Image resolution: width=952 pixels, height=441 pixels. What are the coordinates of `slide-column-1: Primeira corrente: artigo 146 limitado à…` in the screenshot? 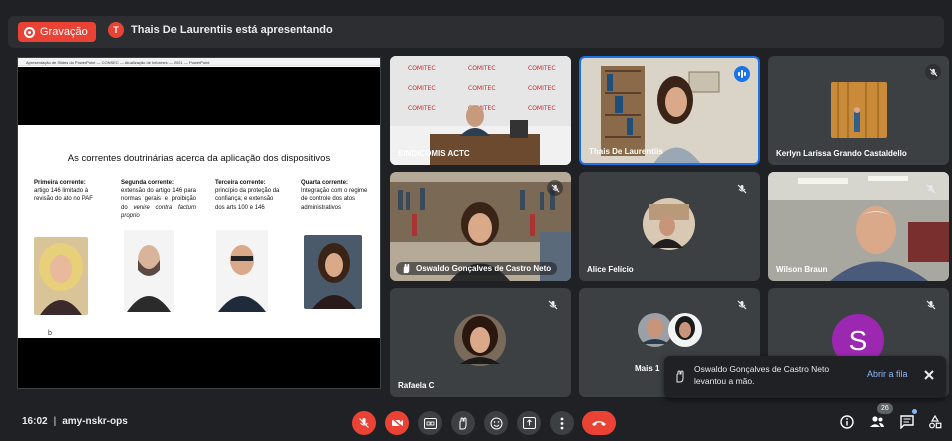 It's located at (71, 191).